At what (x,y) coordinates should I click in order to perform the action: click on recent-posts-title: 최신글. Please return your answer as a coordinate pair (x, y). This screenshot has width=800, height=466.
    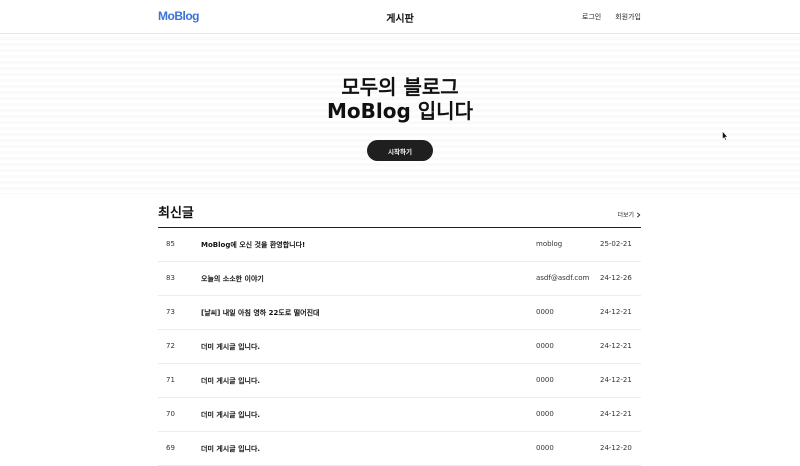
    Looking at the image, I should click on (176, 213).